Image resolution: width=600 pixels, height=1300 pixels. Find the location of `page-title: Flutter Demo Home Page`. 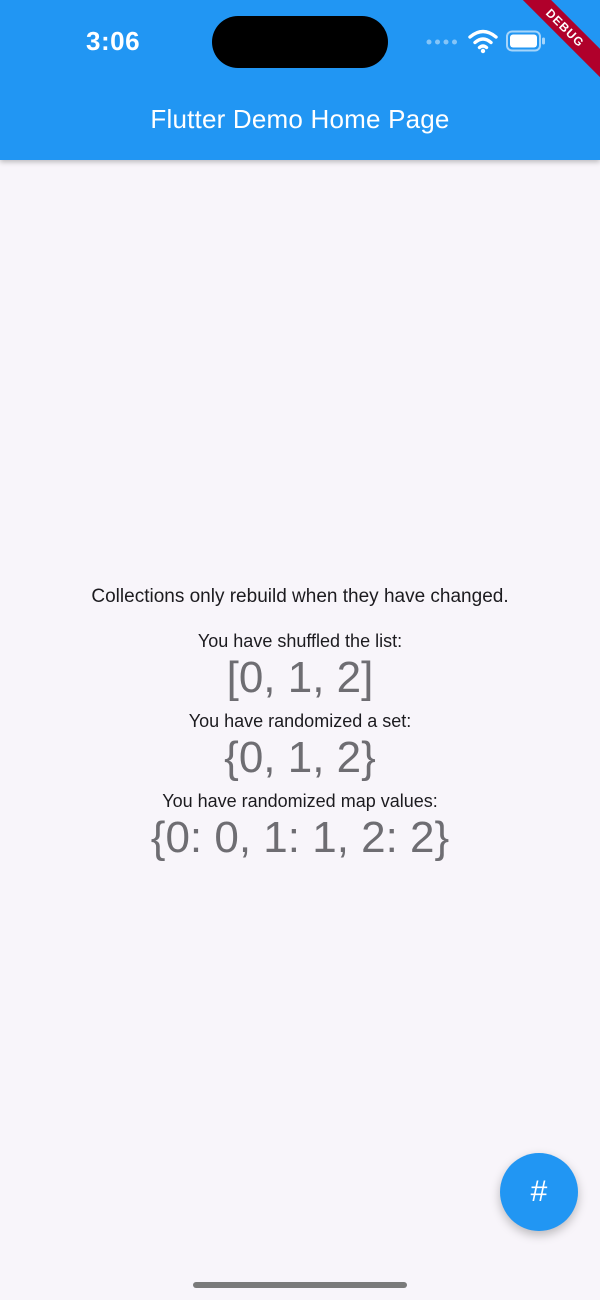

page-title: Flutter Demo Home Page is located at coordinates (300, 119).